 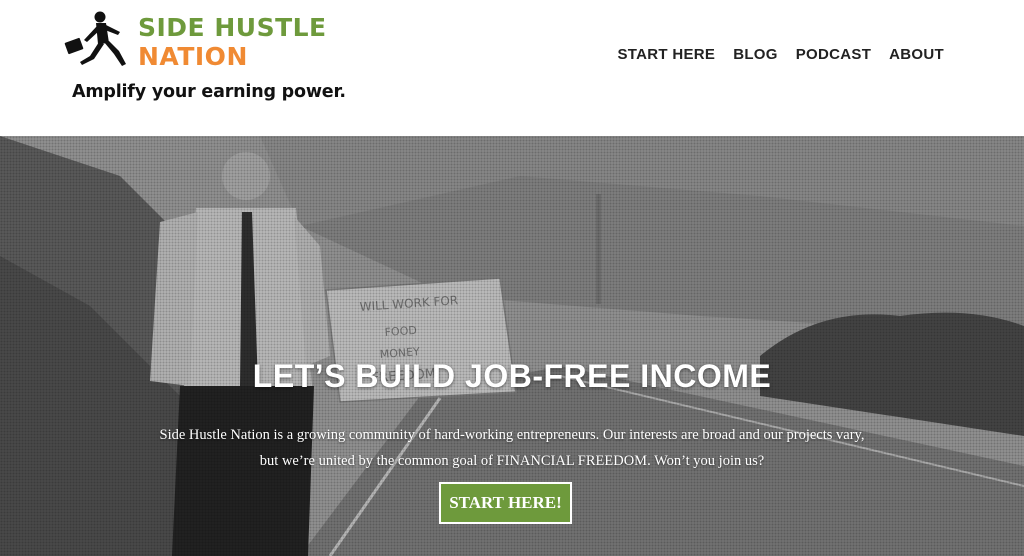 What do you see at coordinates (95, 38) in the screenshot?
I see `runner-logo-icon` at bounding box center [95, 38].